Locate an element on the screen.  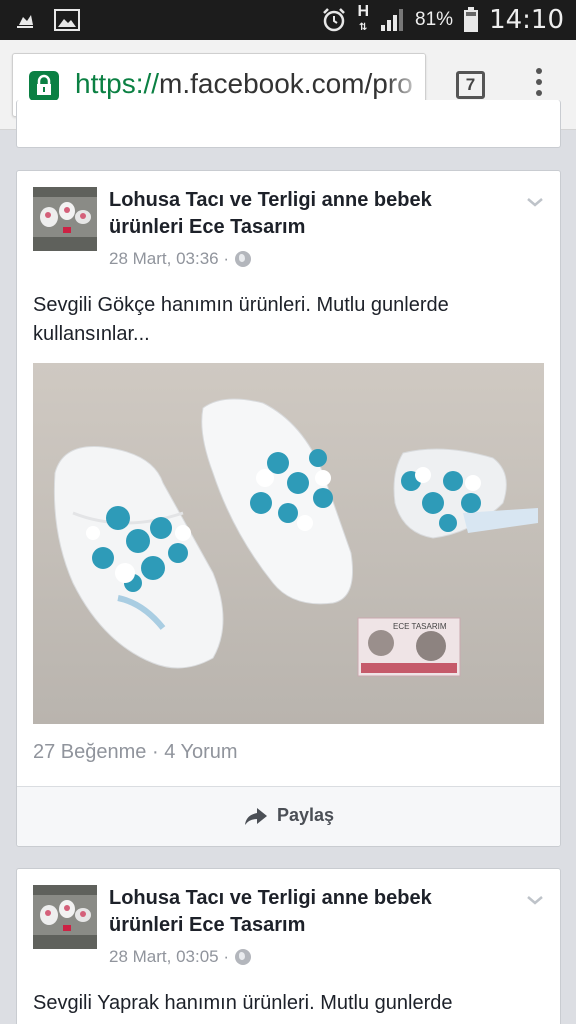
battery-percent: 81% is located at coordinates (434, 19).